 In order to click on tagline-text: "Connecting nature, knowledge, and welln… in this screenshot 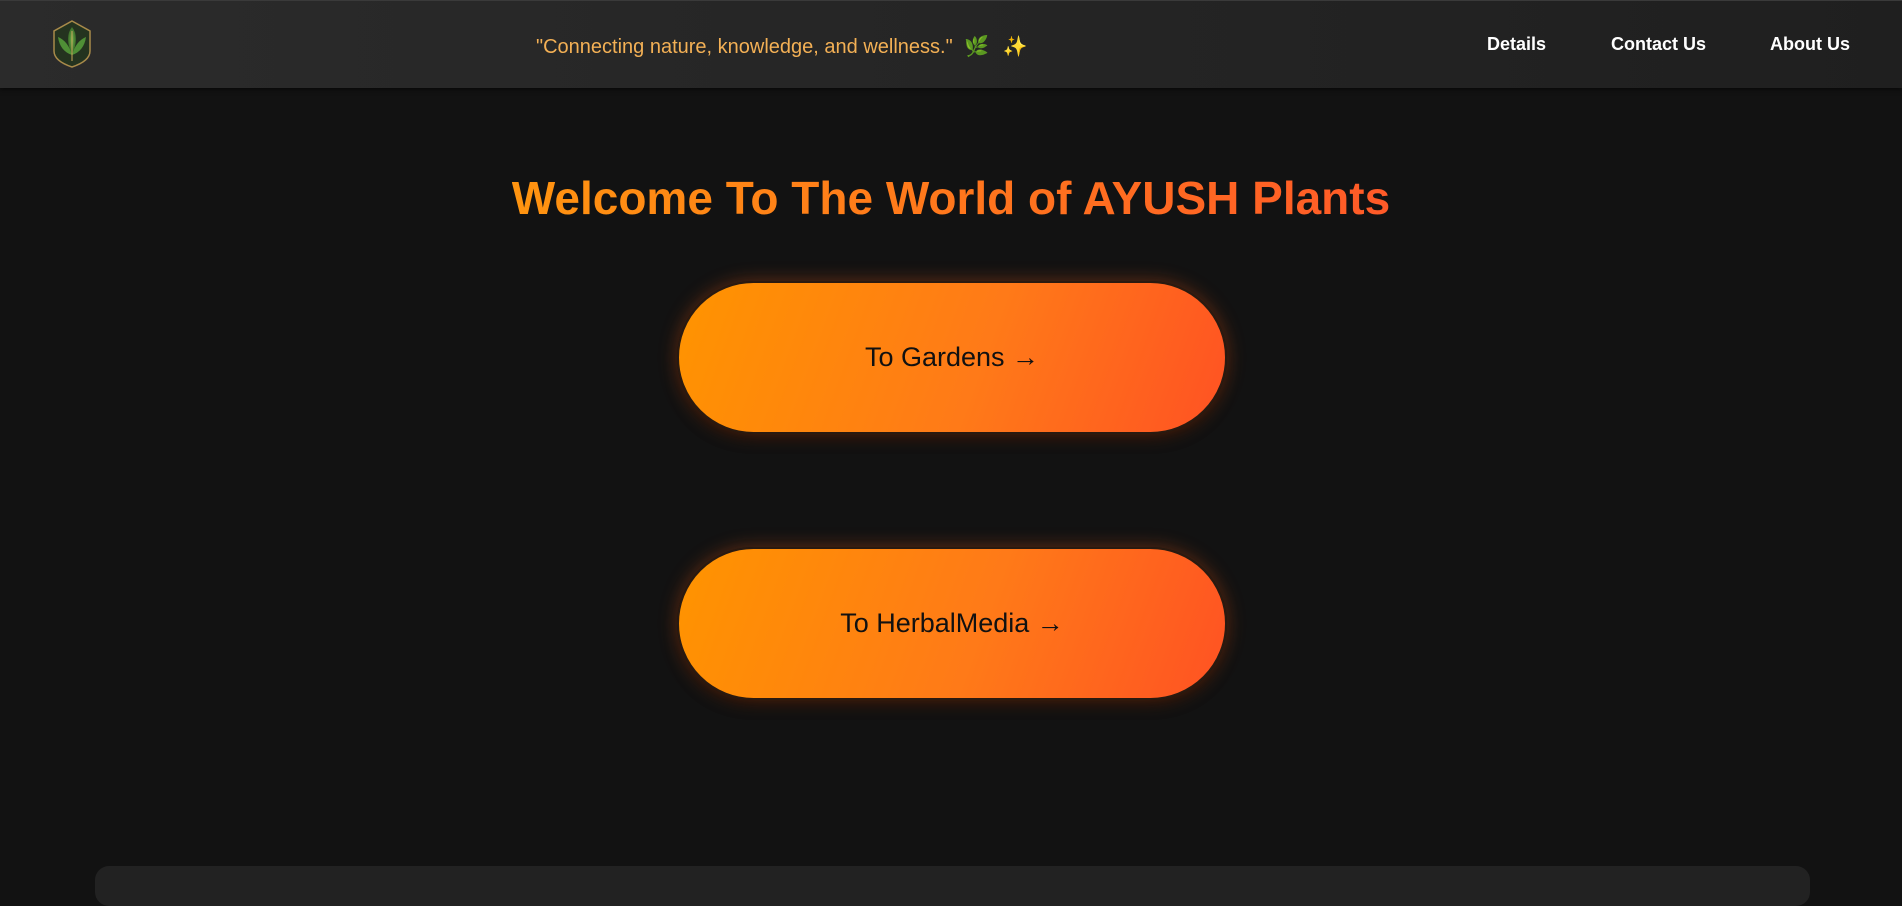, I will do `click(744, 47)`.